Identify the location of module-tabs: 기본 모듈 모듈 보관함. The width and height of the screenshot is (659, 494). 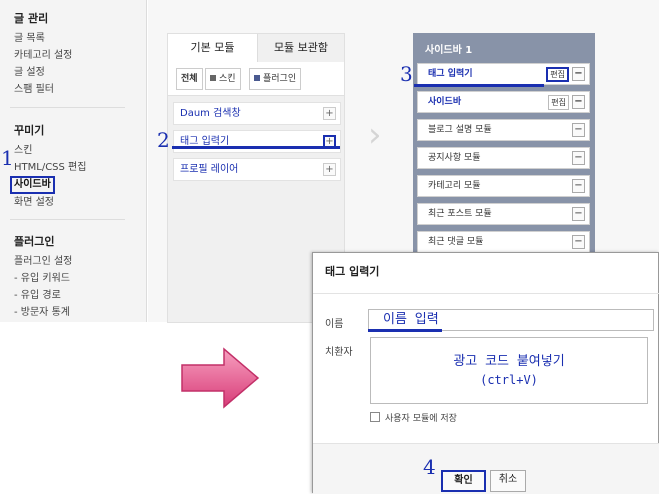
(256, 48).